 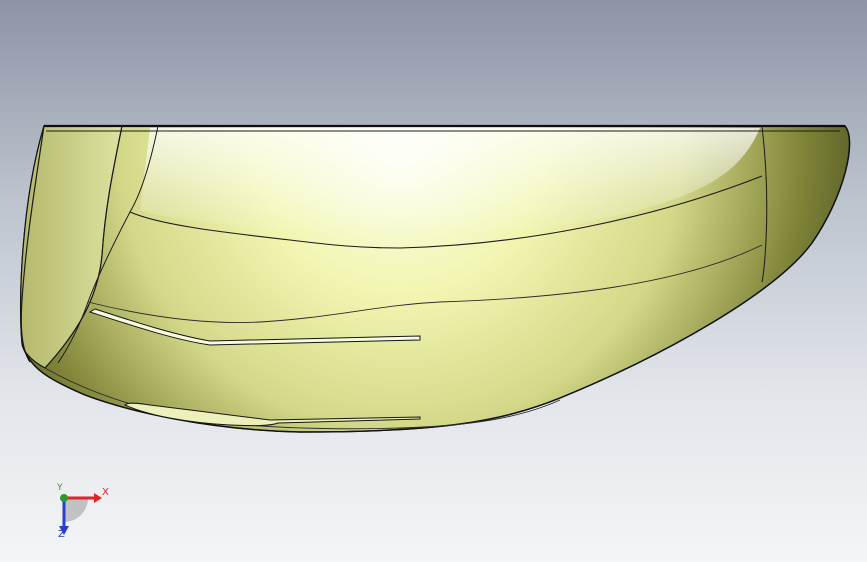 I want to click on x-axis-arrow, so click(x=98, y=498).